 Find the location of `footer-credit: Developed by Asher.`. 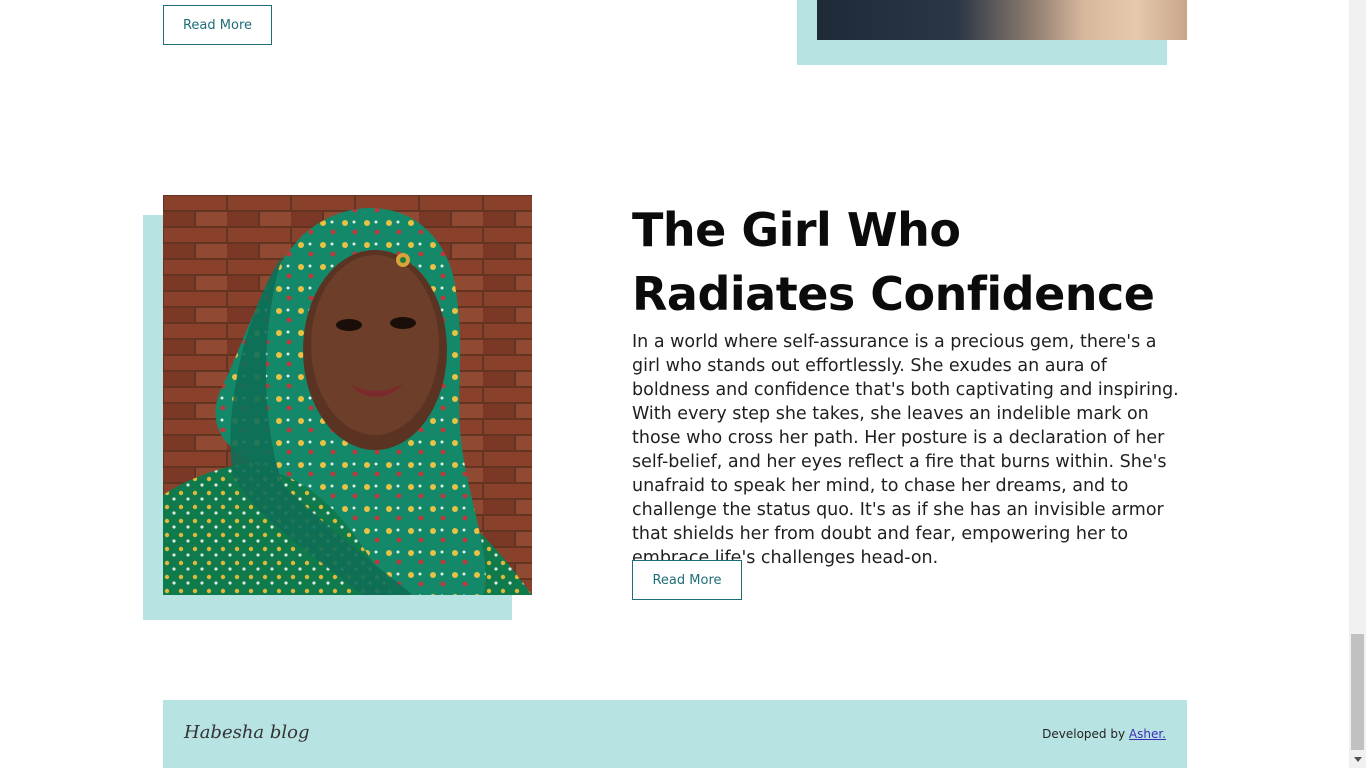

footer-credit: Developed by Asher. is located at coordinates (1104, 734).